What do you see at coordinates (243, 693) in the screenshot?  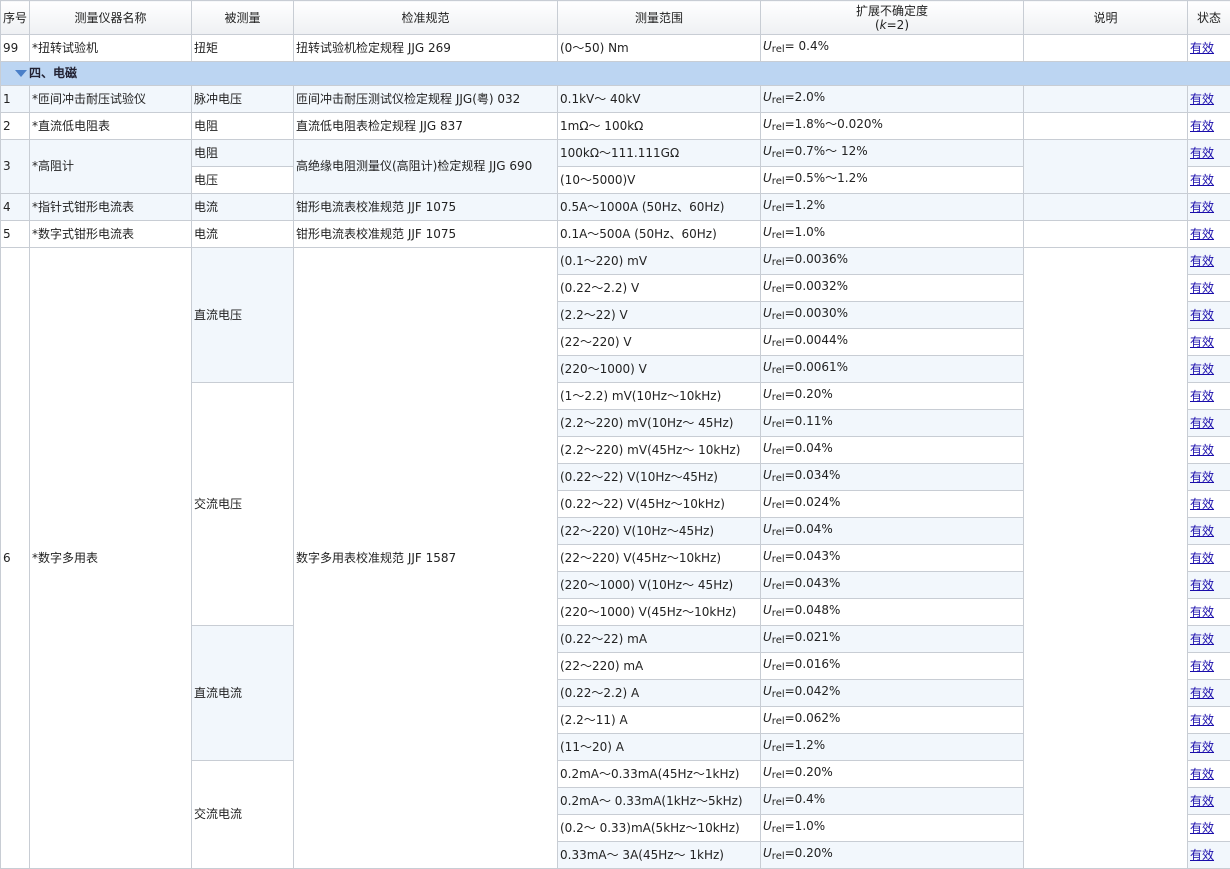 I see `cell-quantity-dci: 直流电流` at bounding box center [243, 693].